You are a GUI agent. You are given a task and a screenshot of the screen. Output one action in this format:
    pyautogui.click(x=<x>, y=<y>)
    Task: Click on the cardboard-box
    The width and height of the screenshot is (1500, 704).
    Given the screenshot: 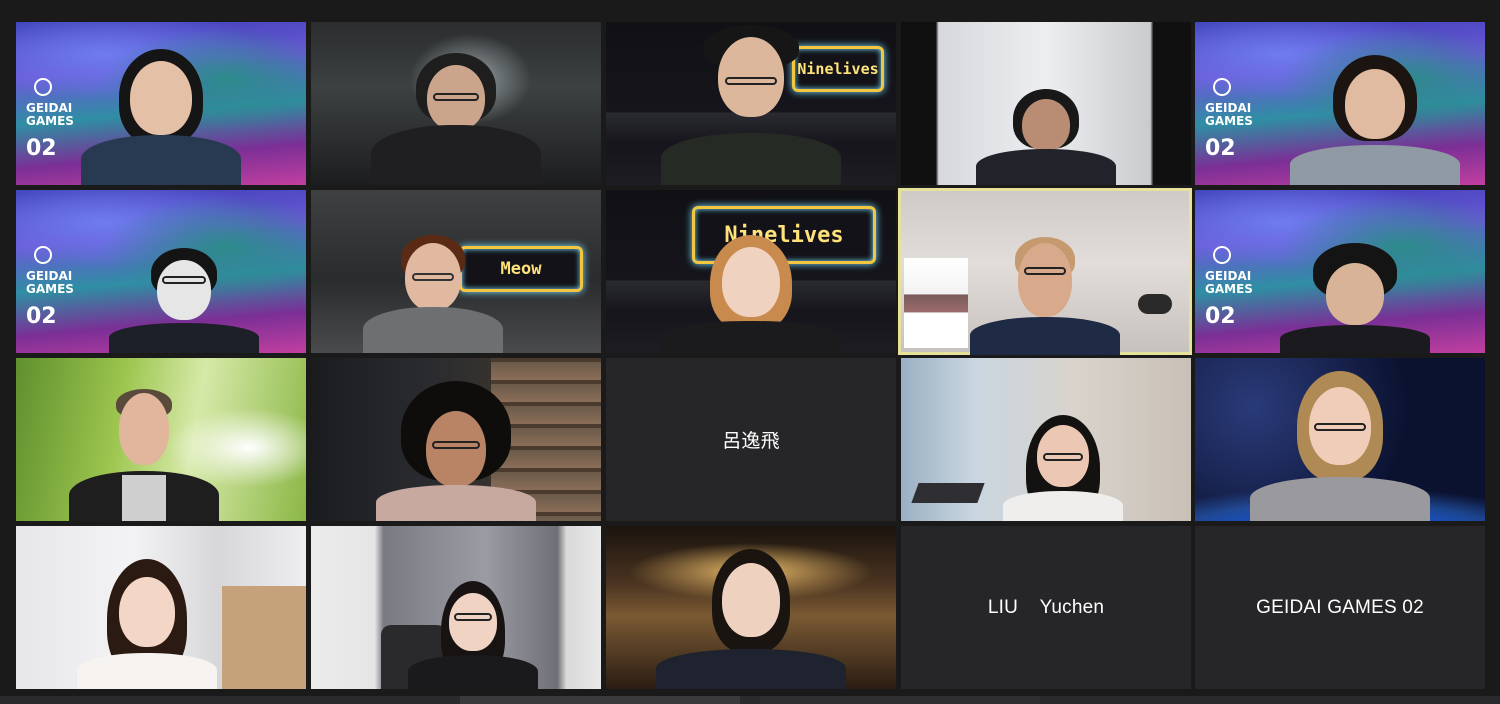 What is the action you would take?
    pyautogui.click(x=264, y=637)
    